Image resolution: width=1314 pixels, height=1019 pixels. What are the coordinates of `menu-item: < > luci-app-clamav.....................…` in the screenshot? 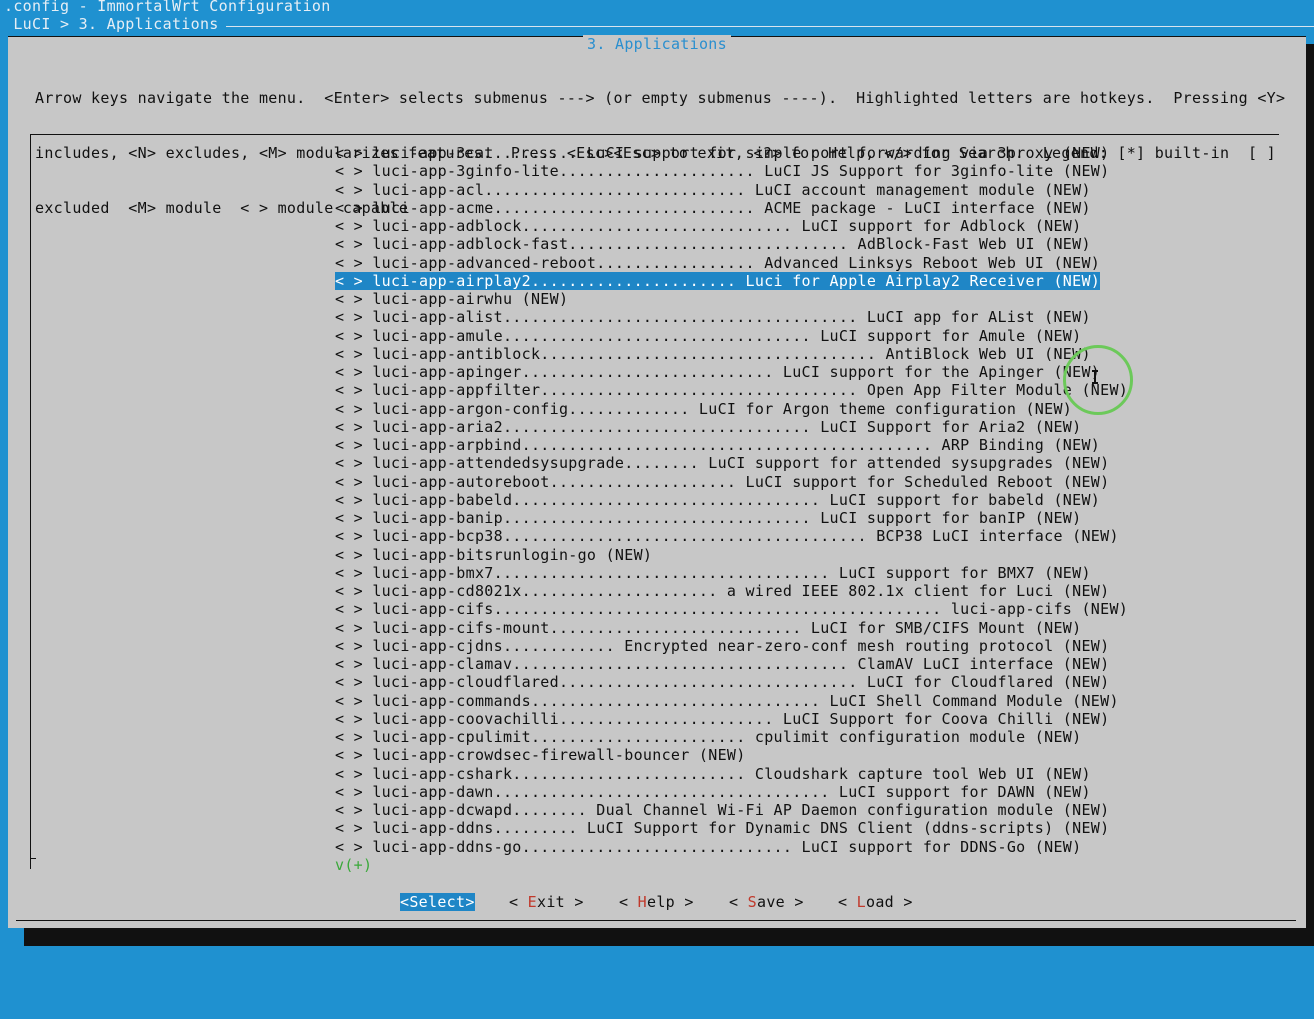 It's located at (731, 664).